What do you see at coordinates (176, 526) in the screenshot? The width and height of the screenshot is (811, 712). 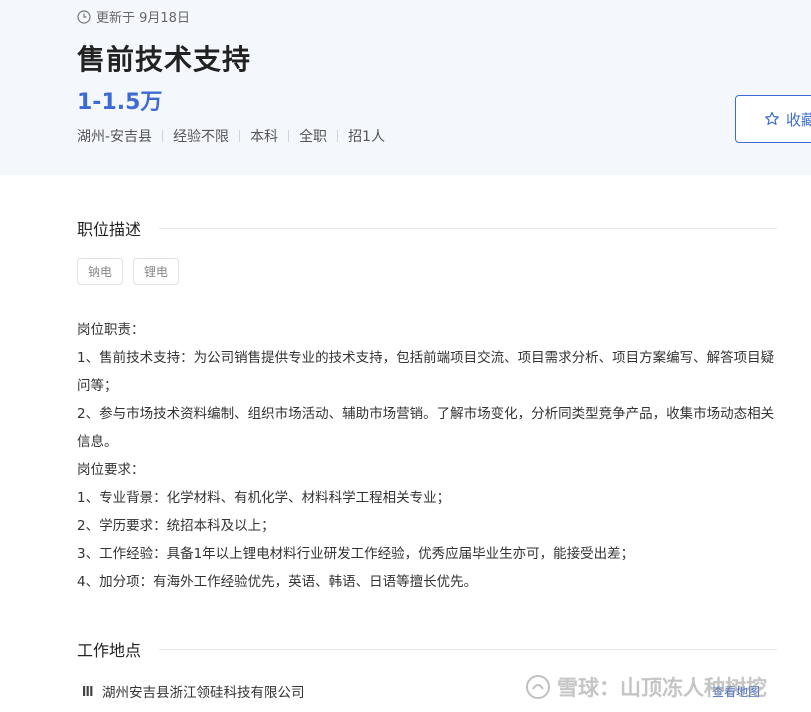 I see `desc-line: 2、学历要求：统招本科及以上；` at bounding box center [176, 526].